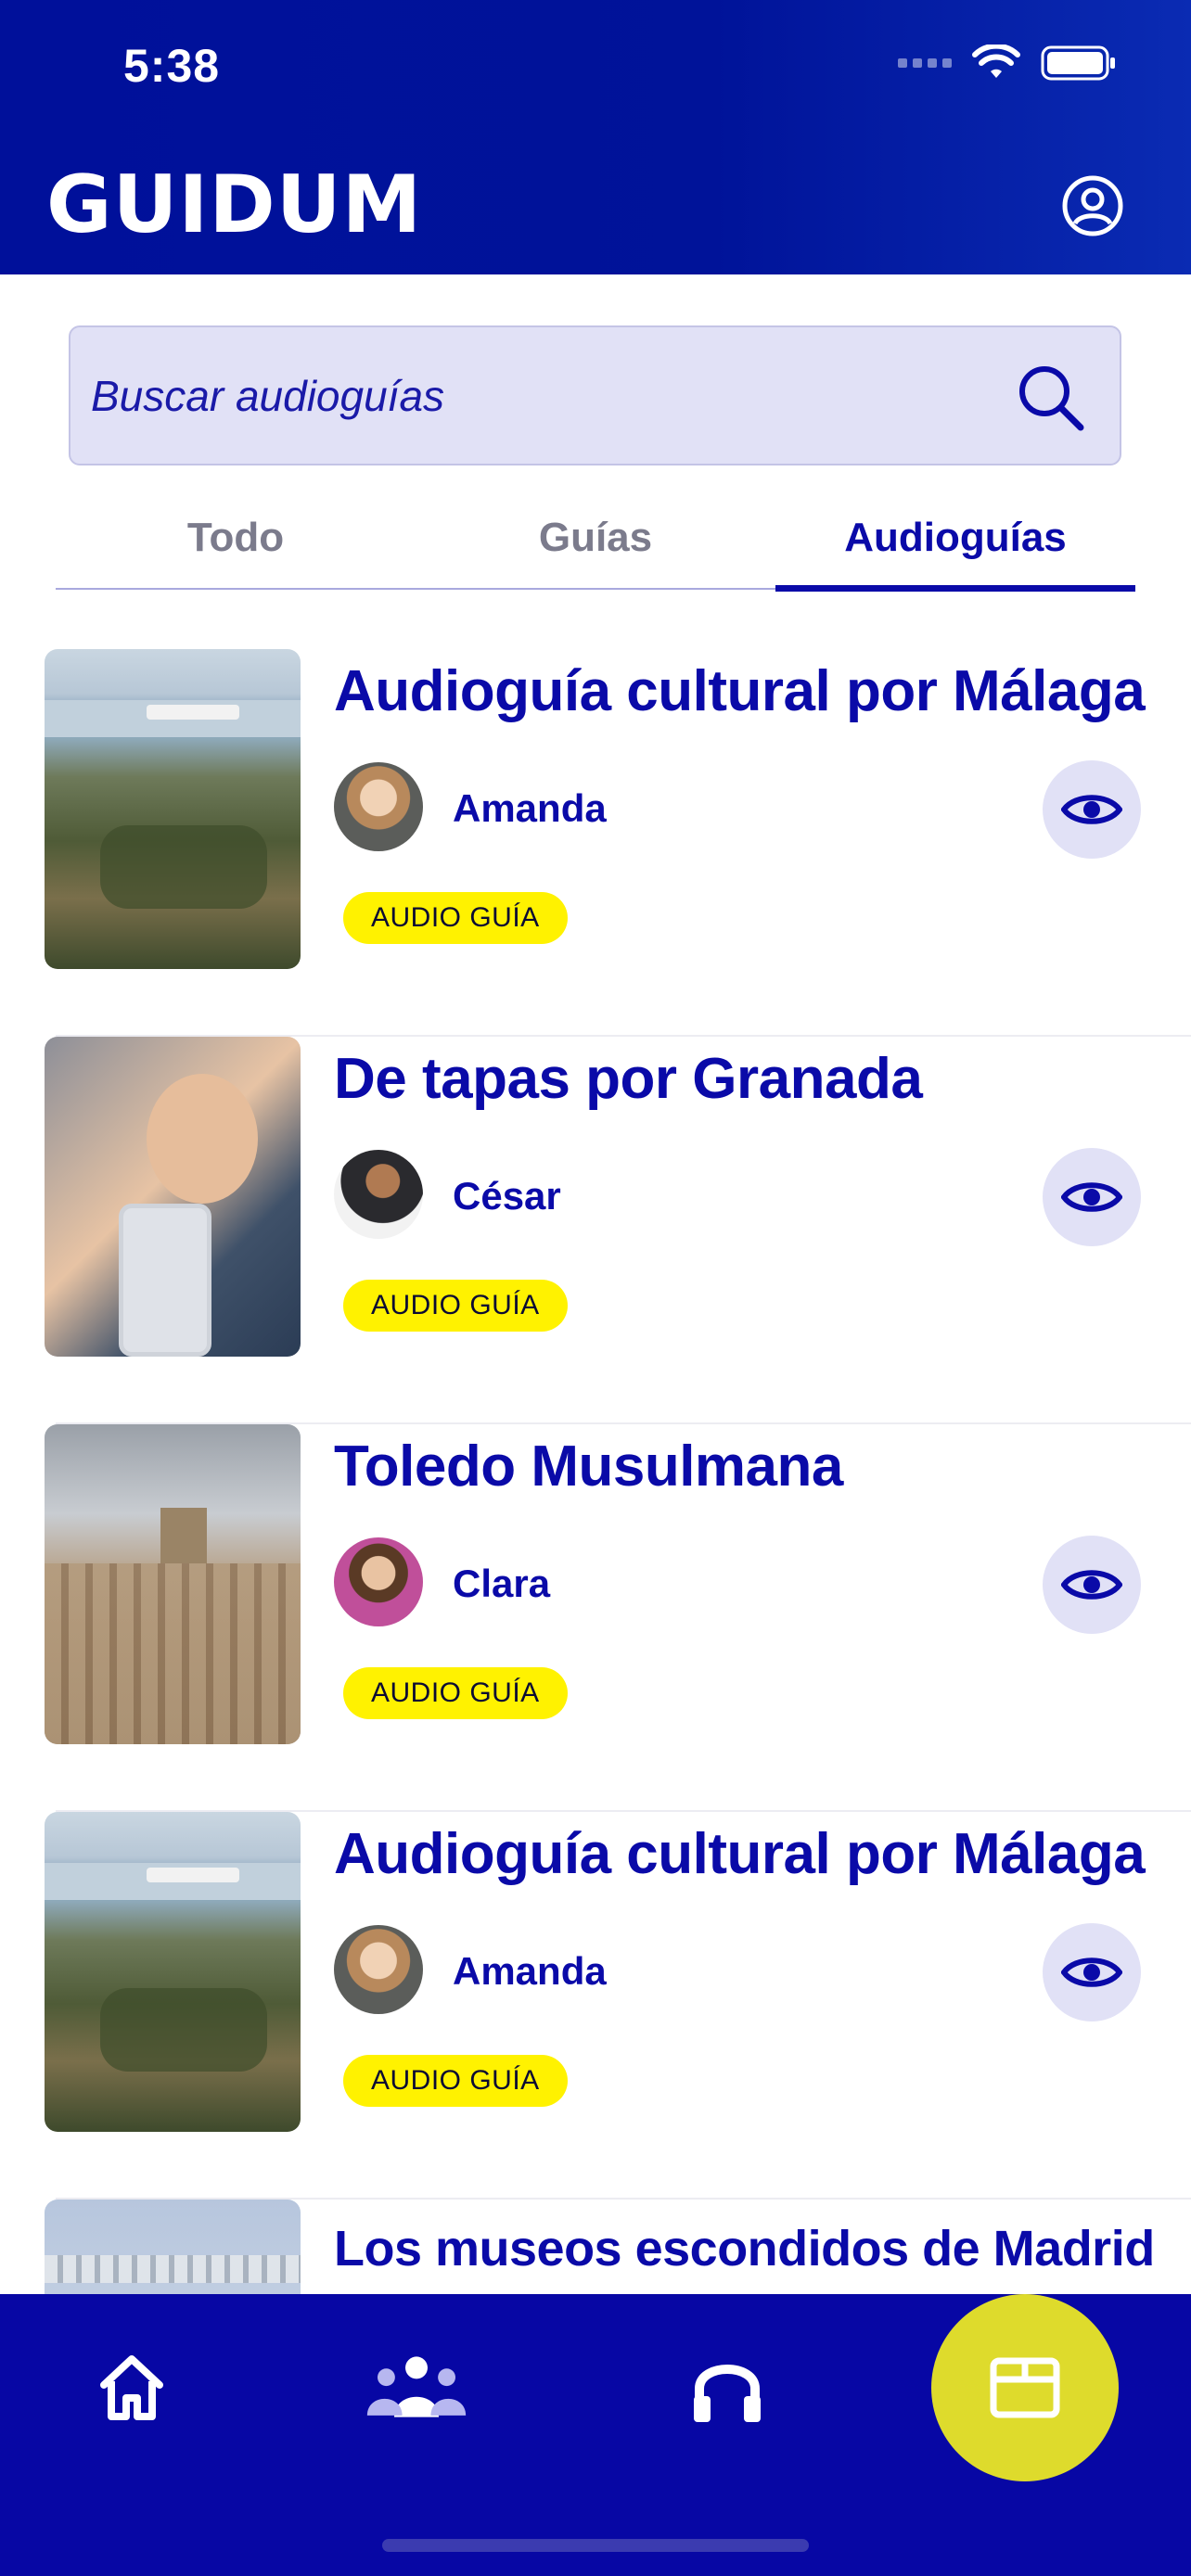  What do you see at coordinates (173, 1584) in the screenshot?
I see `toledo-city-photo` at bounding box center [173, 1584].